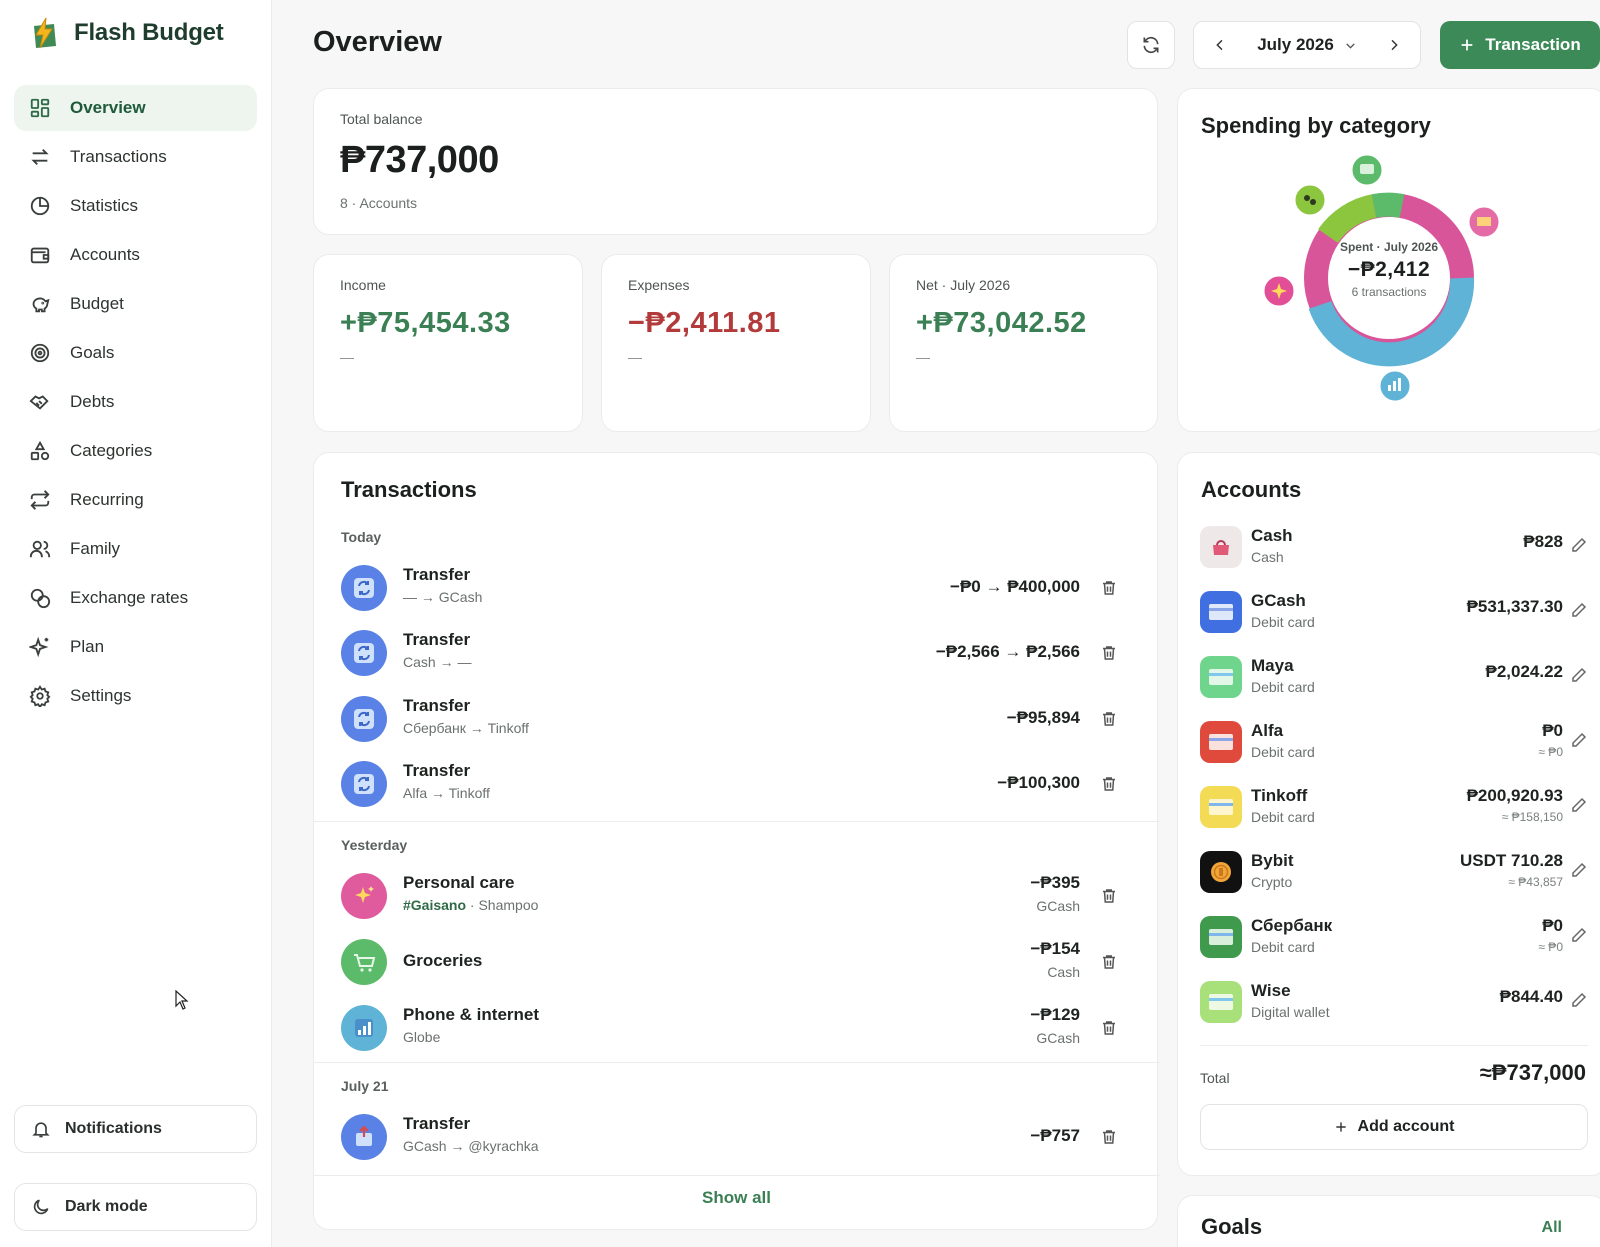 The width and height of the screenshot is (1600, 1247). I want to click on transaction-row: Phone & internet Globe −₱129 GCash, so click(737, 1027).